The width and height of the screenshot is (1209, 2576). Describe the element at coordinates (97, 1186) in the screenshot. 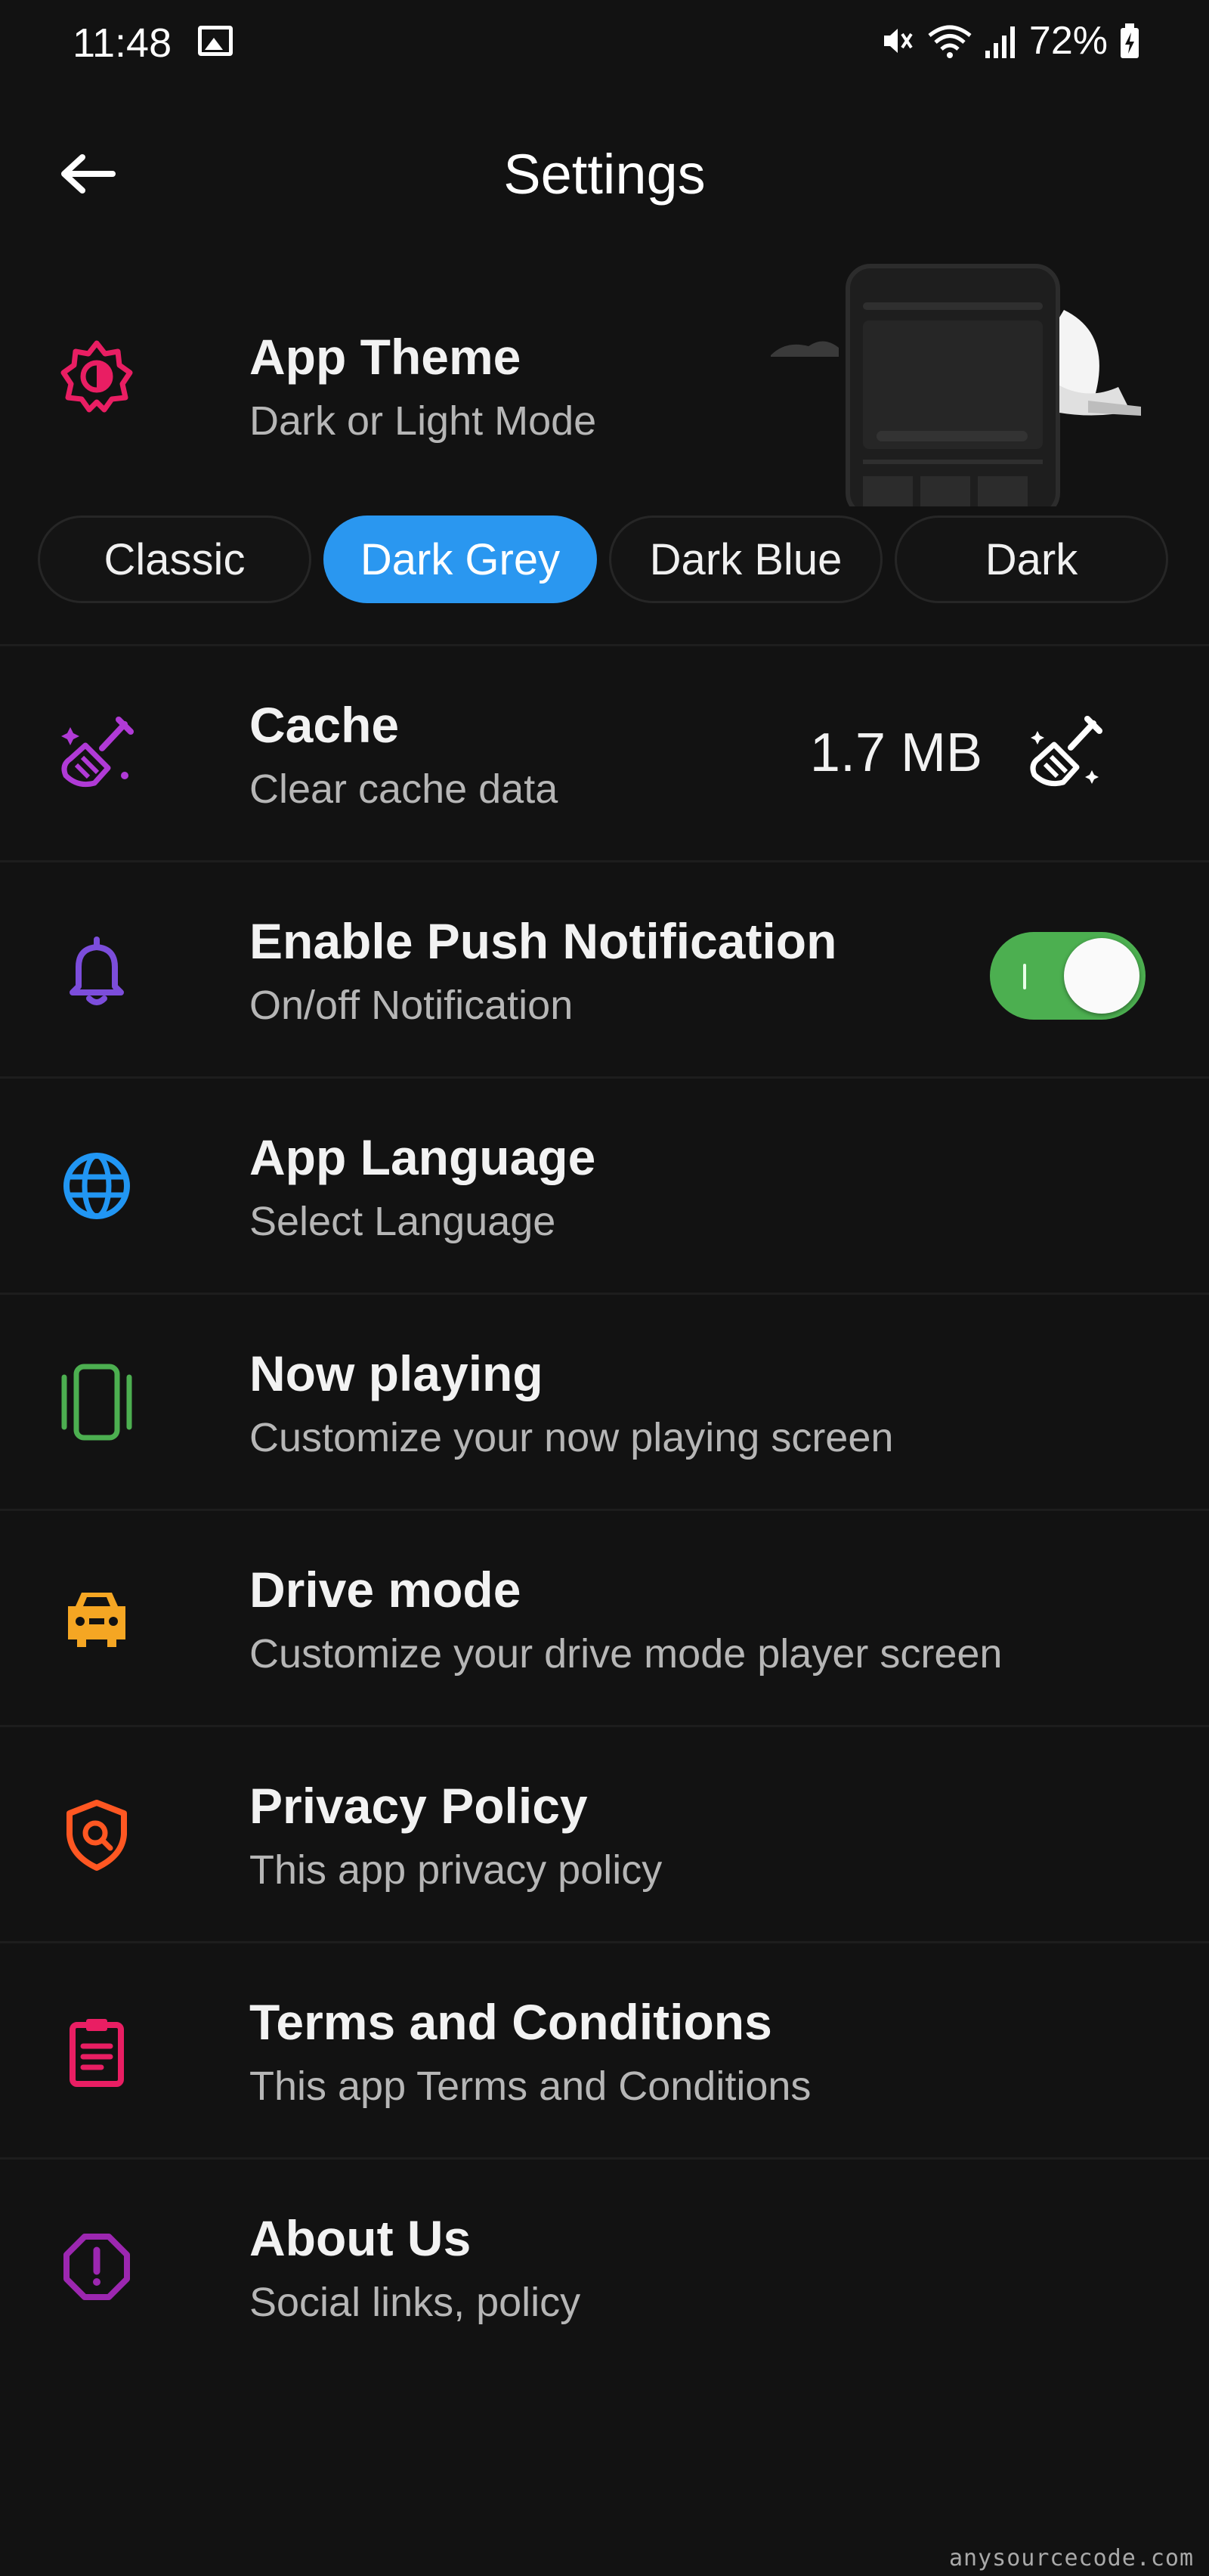

I see `globe-icon` at that location.